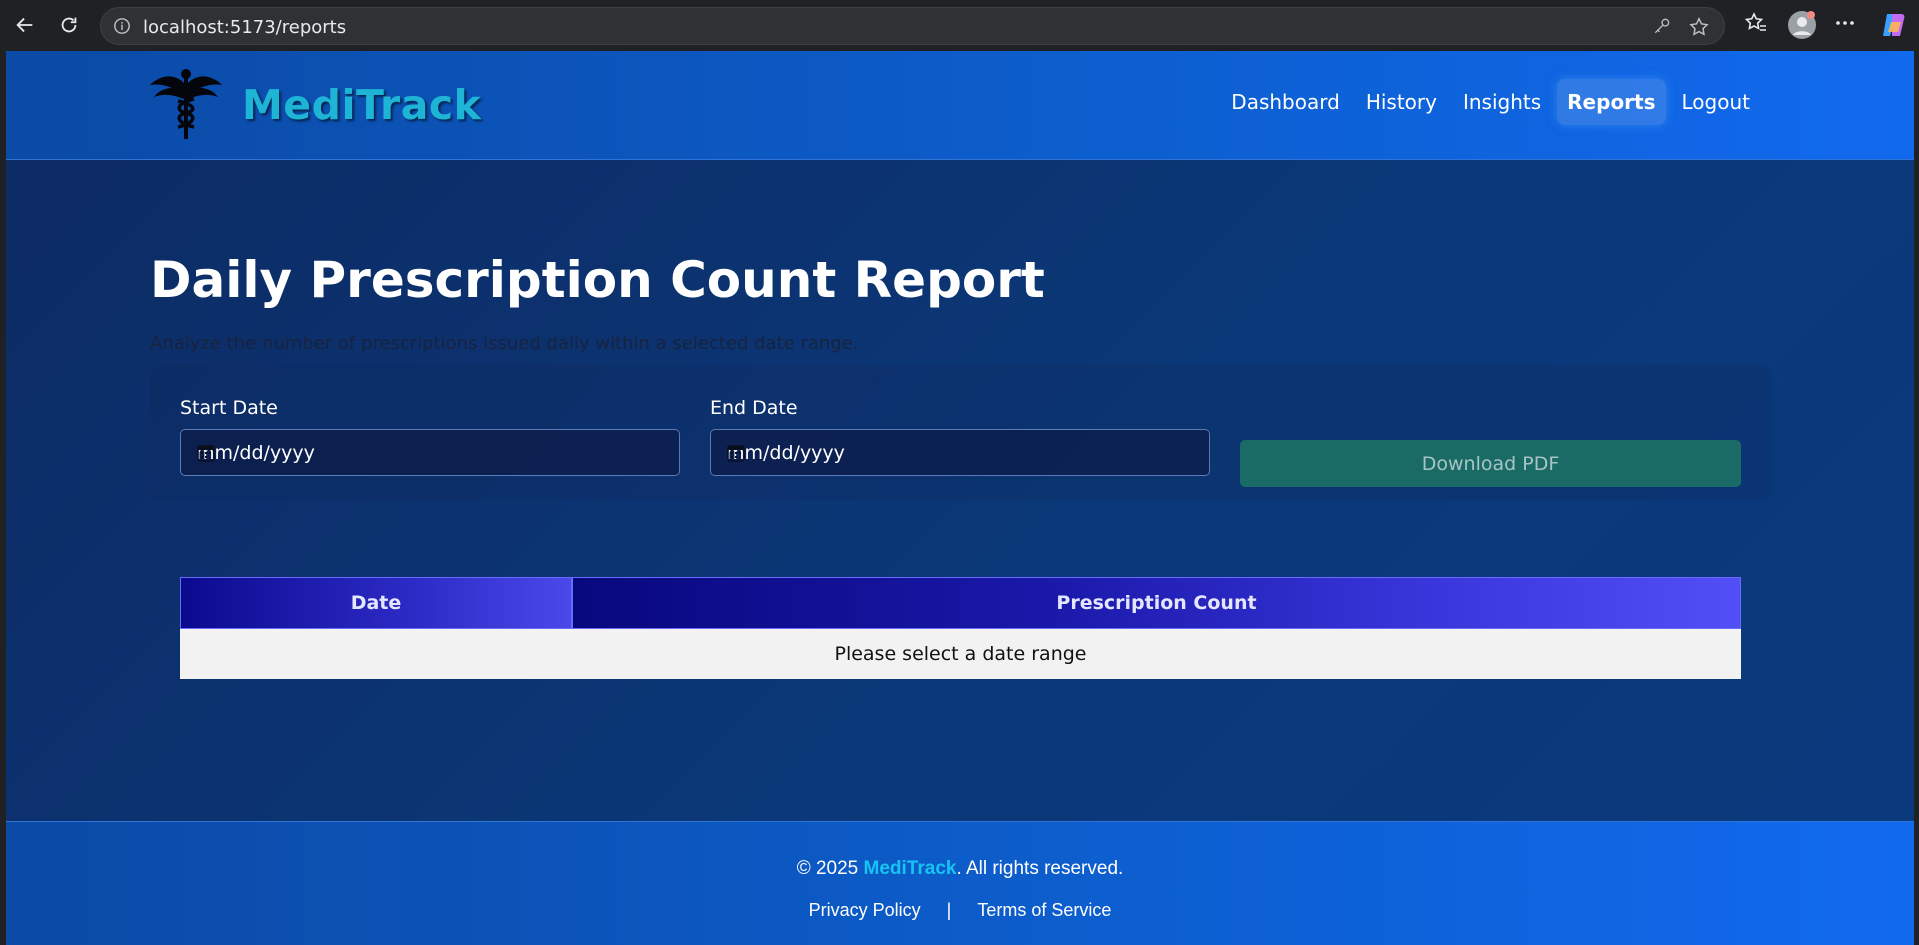 This screenshot has width=1919, height=945. Describe the element at coordinates (1756, 25) in the screenshot. I see `favorites-icon` at that location.